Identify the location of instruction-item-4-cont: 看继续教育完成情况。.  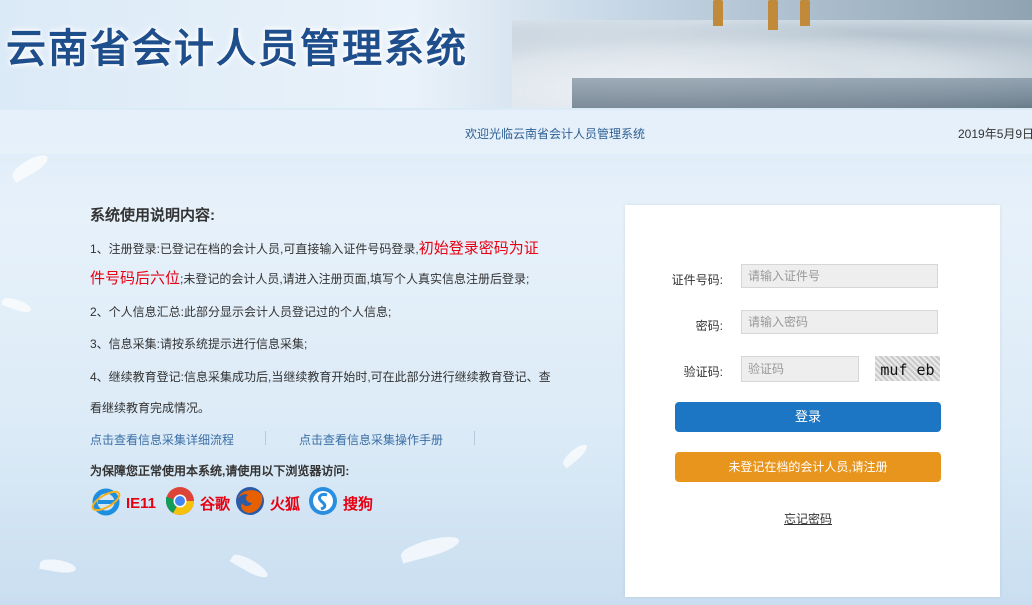
(150, 408).